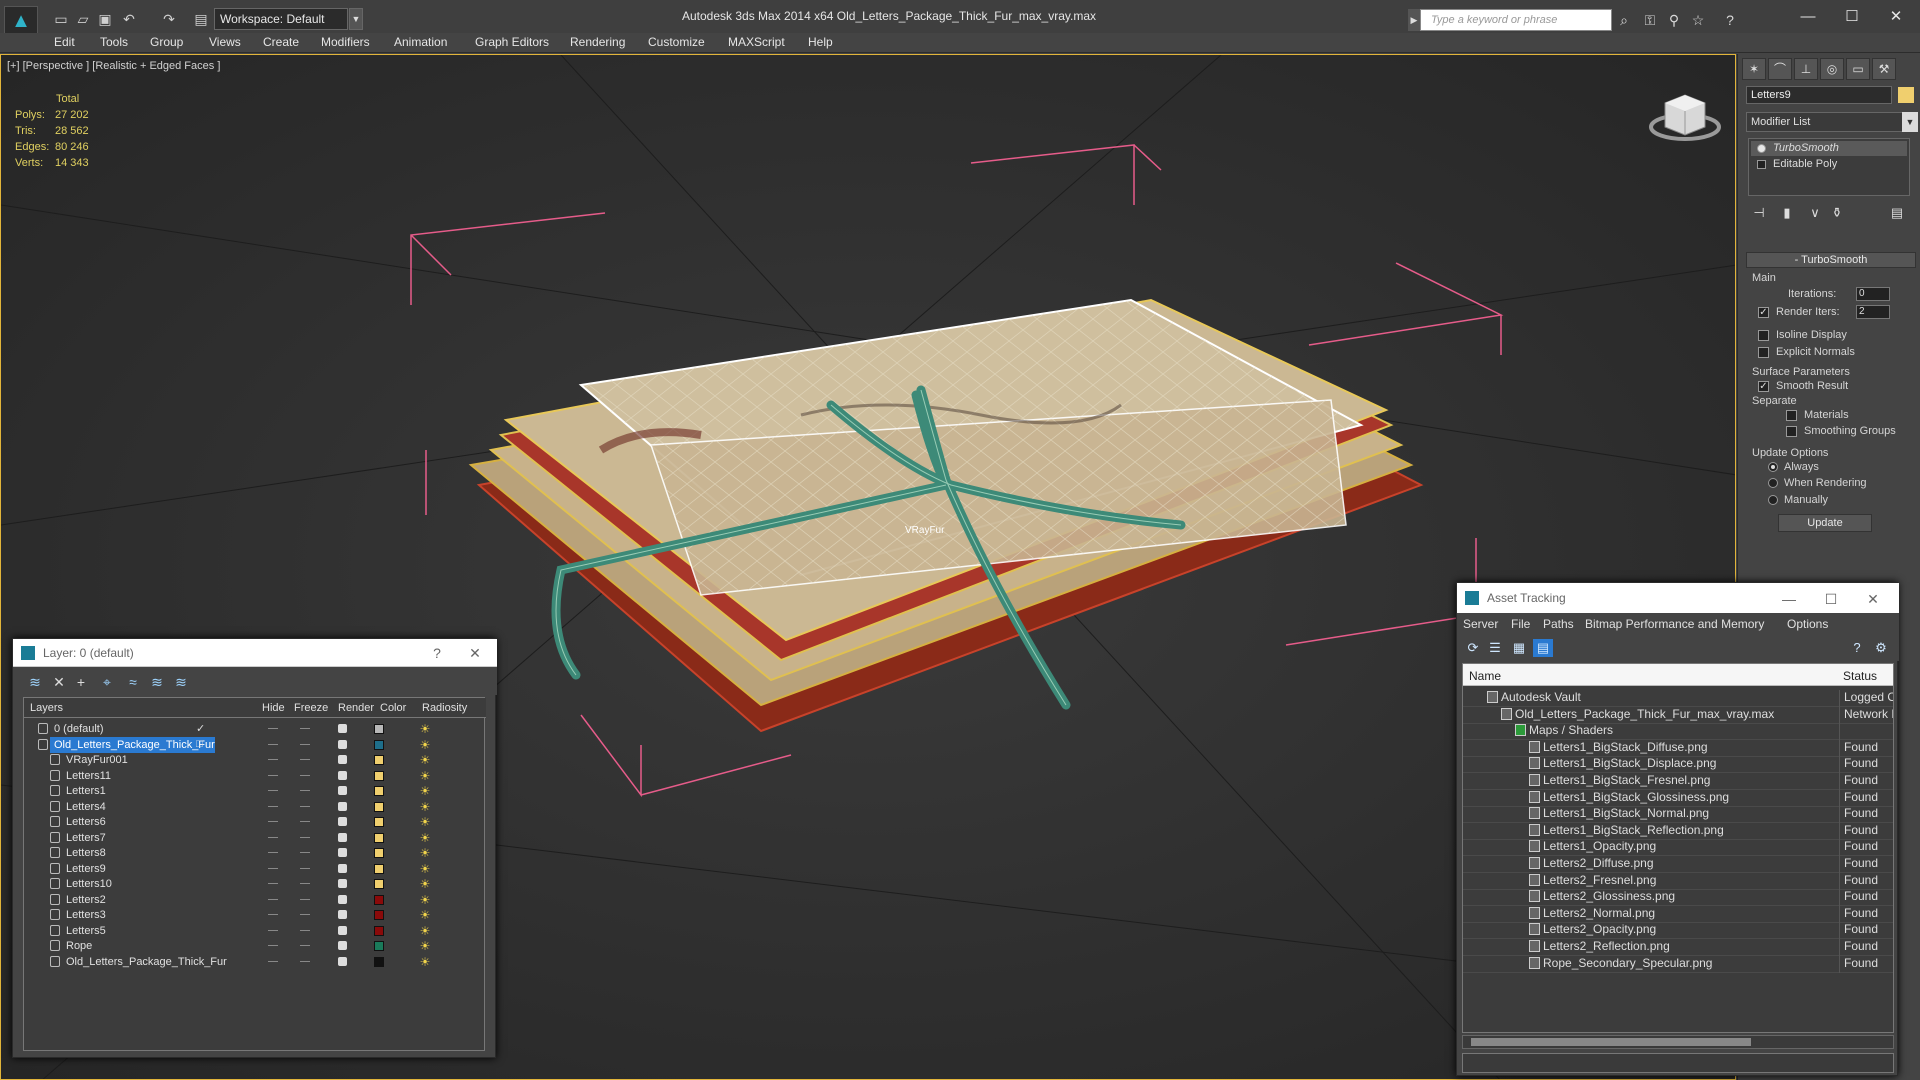 The width and height of the screenshot is (1920, 1080). I want to click on open-folder-icon: ▱, so click(83, 19).